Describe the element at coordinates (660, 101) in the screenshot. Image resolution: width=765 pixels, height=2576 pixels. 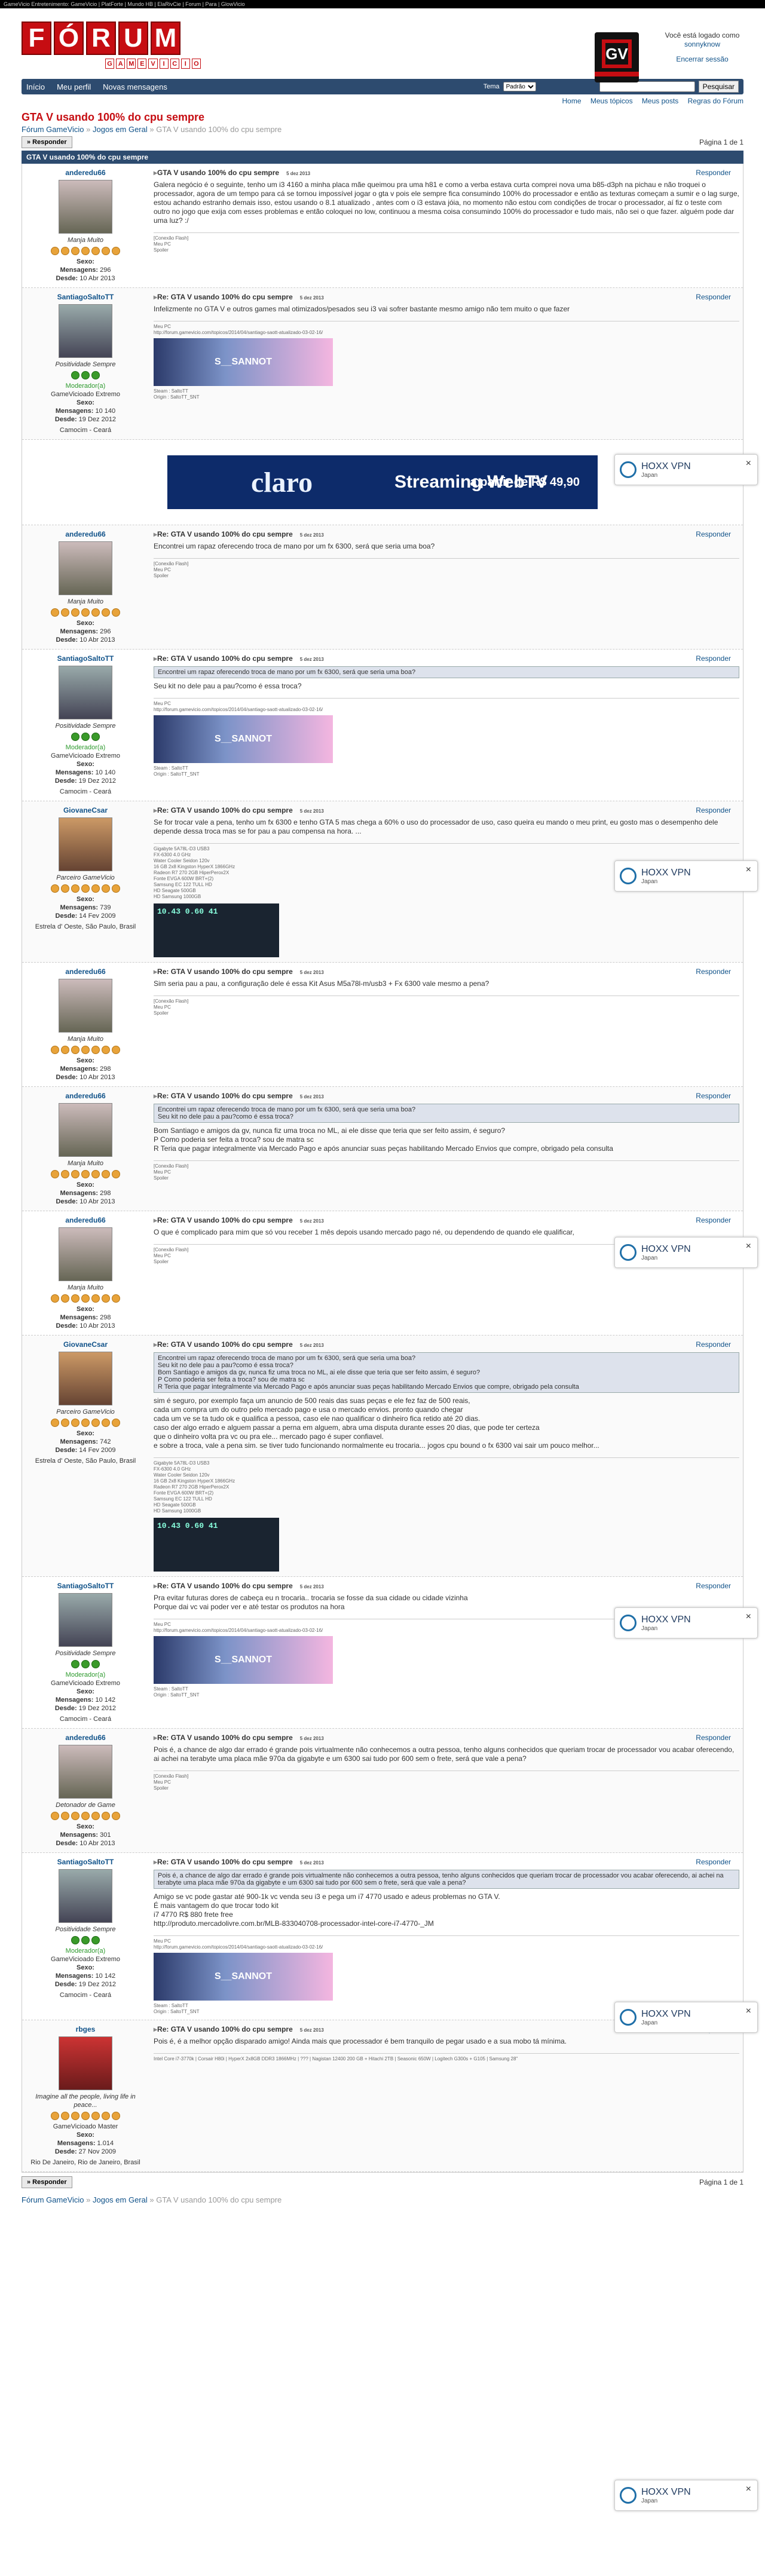
I see `subnav-my-posts: Meus posts` at that location.